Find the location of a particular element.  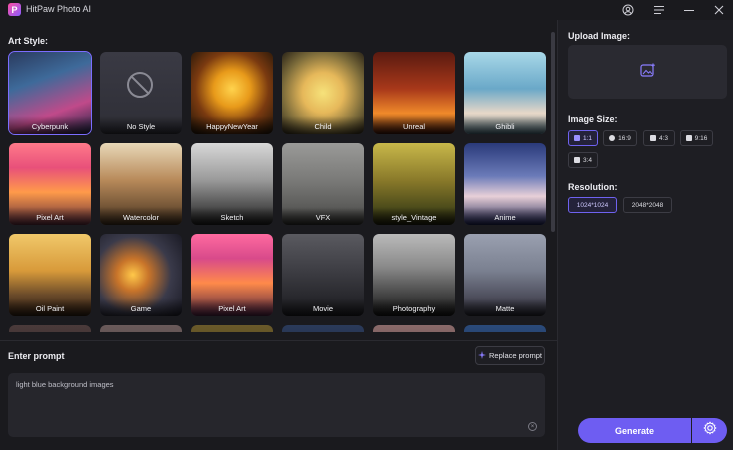

style-card-label: Child is located at coordinates (323, 125).